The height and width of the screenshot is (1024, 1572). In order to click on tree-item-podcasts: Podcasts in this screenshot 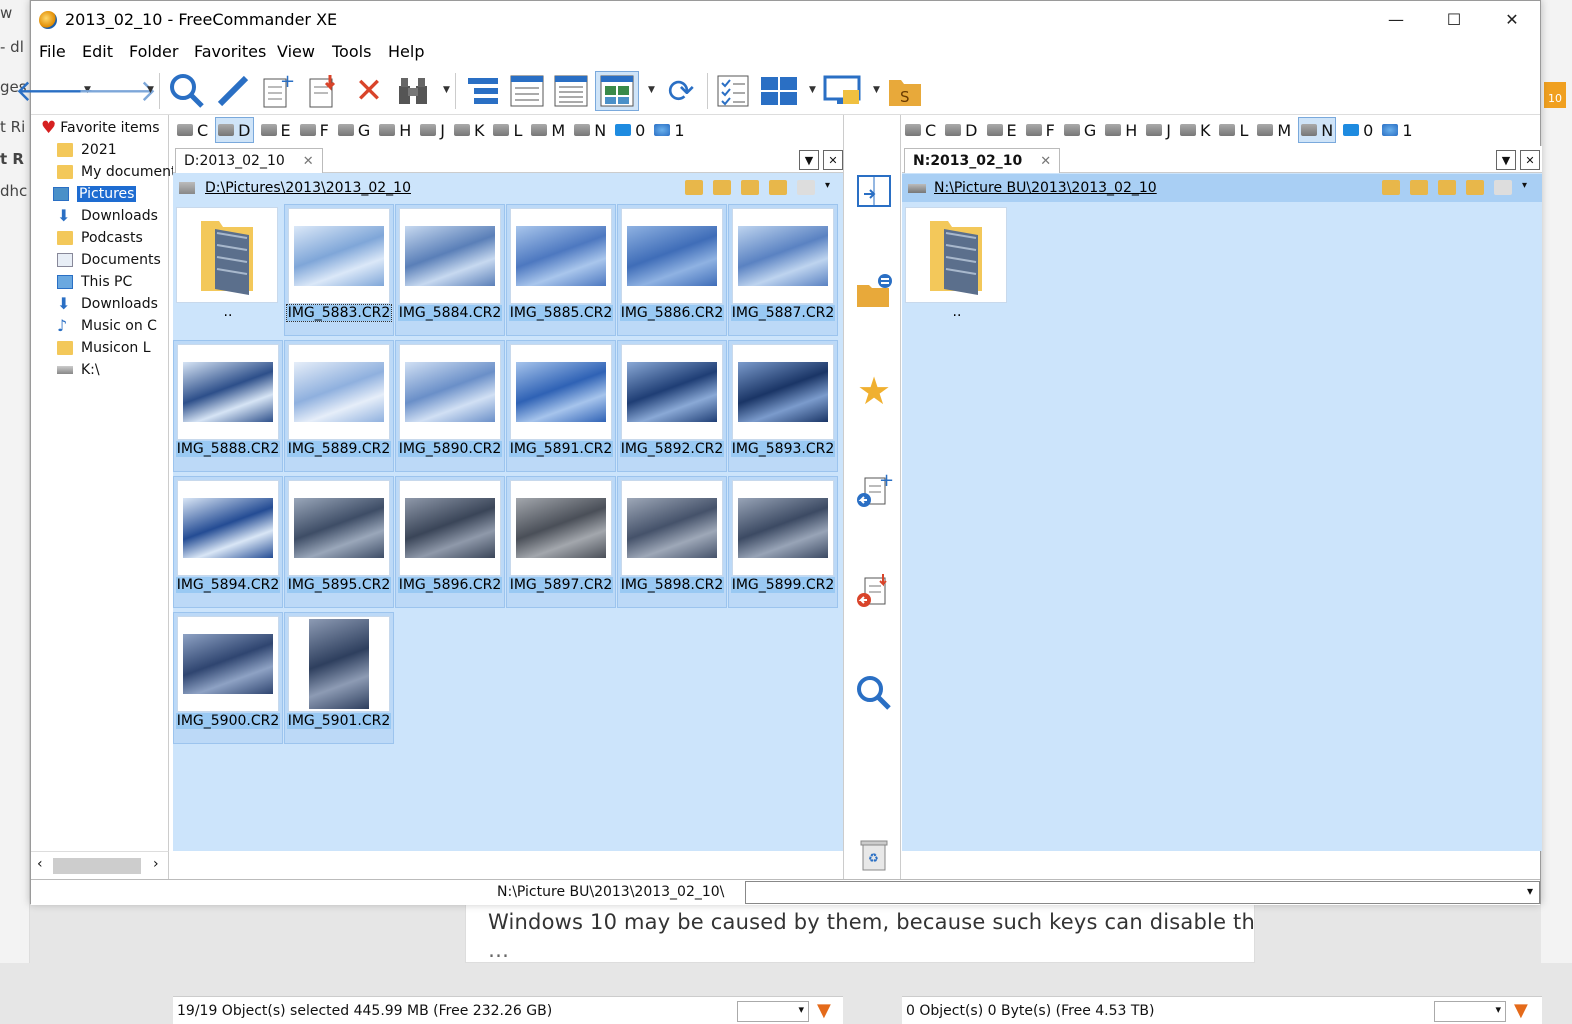, I will do `click(100, 238)`.